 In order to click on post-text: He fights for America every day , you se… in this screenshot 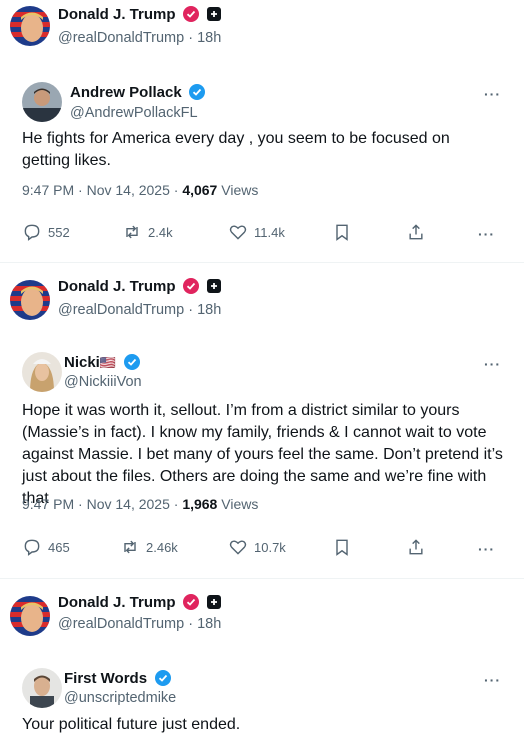, I will do `click(236, 149)`.